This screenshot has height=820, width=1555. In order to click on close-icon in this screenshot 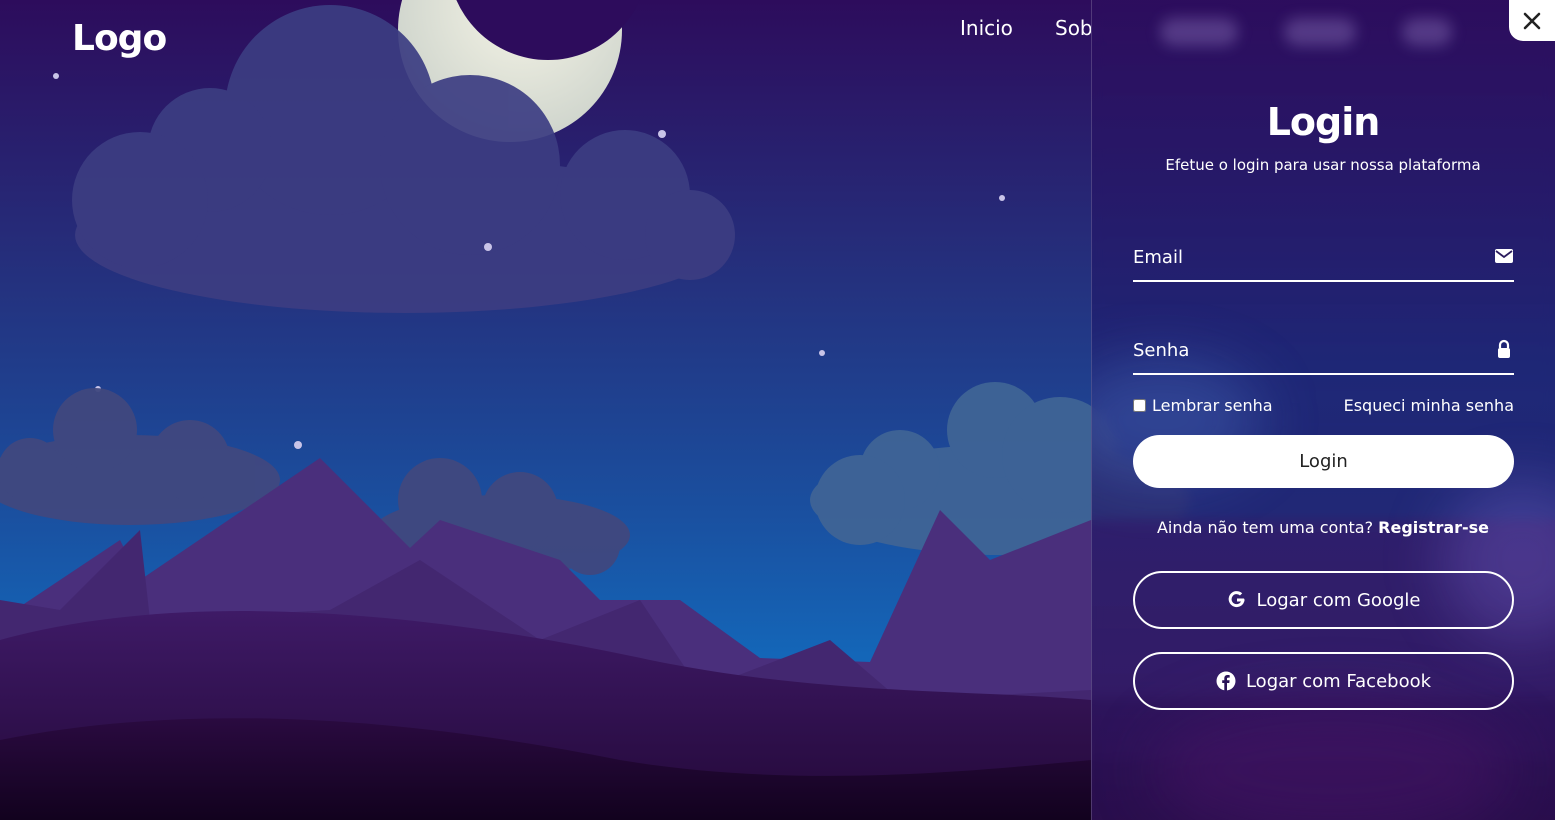, I will do `click(1532, 20)`.